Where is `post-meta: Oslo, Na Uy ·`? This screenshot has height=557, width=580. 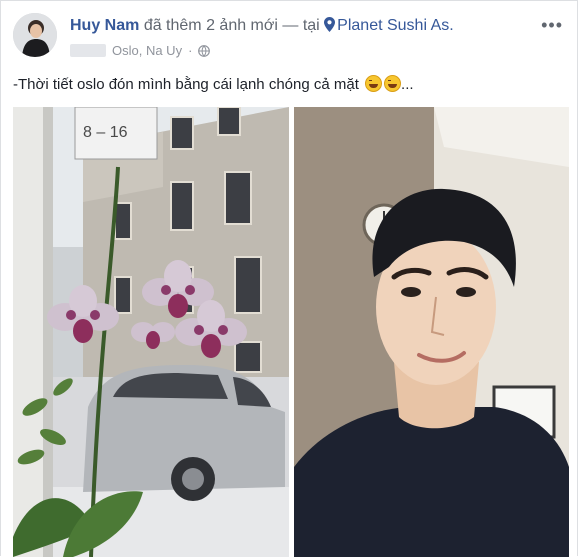 post-meta: Oslo, Na Uy · is located at coordinates (140, 50).